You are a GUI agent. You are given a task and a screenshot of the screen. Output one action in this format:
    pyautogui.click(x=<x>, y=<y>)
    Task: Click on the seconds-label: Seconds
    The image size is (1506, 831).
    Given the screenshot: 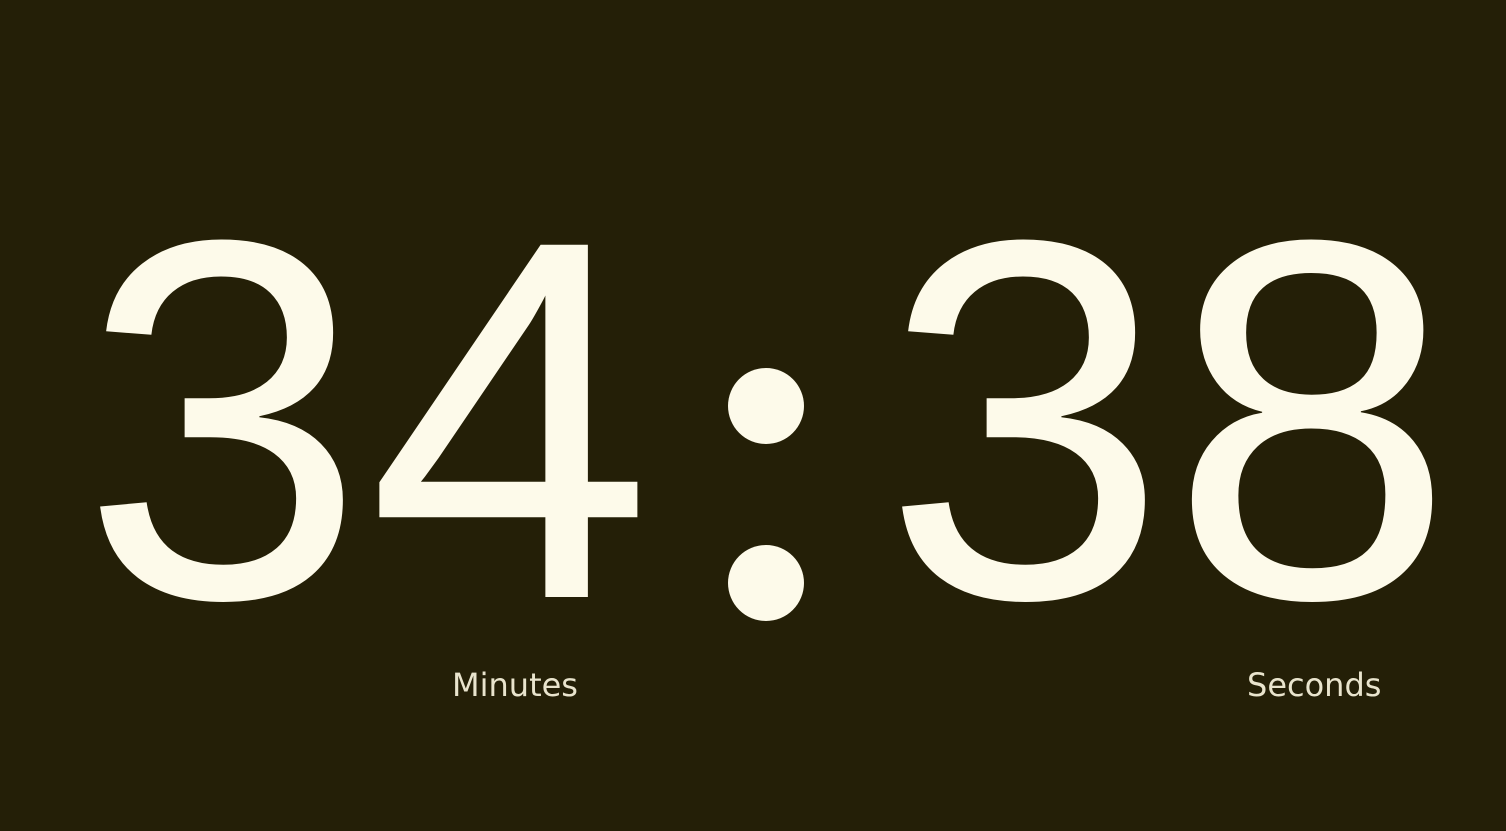 What is the action you would take?
    pyautogui.click(x=1314, y=685)
    